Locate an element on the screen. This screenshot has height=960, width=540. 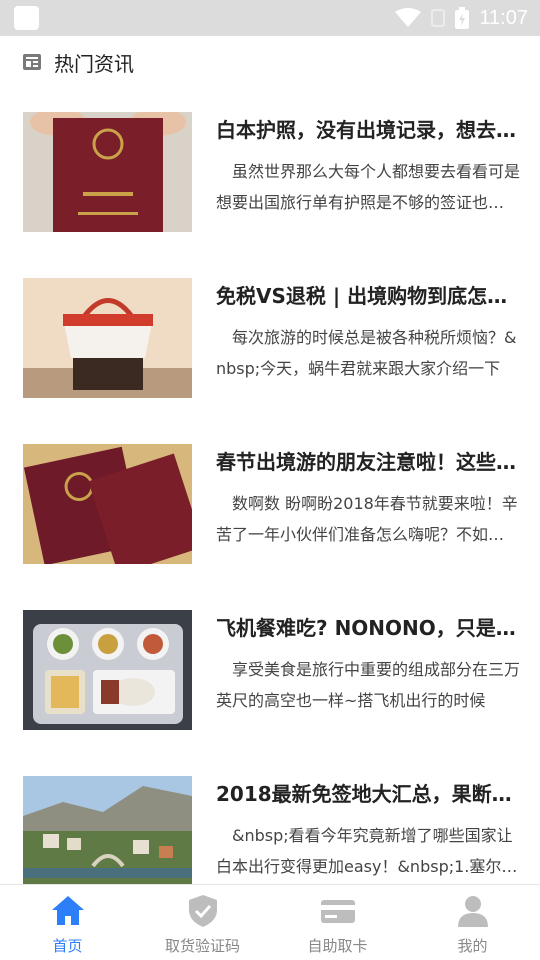
nav-mine: 我的 is located at coordinates (472, 922).